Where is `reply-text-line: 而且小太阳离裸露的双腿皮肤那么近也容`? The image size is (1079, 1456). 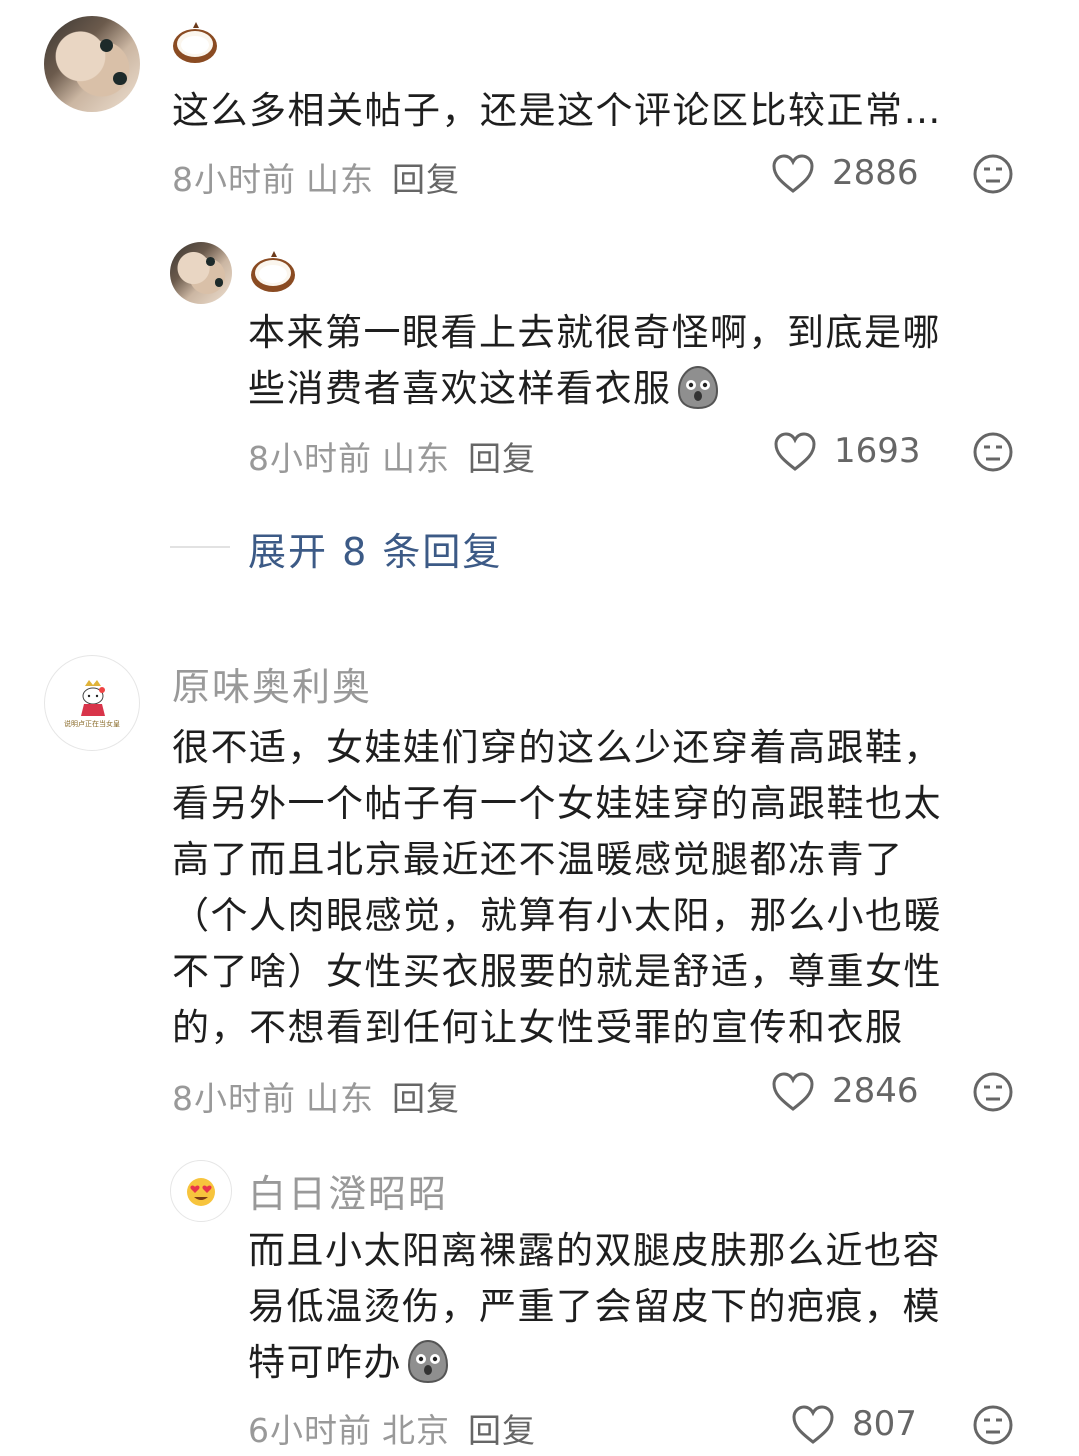 reply-text-line: 而且小太阳离裸露的双腿皮肤那么近也容 is located at coordinates (594, 1250).